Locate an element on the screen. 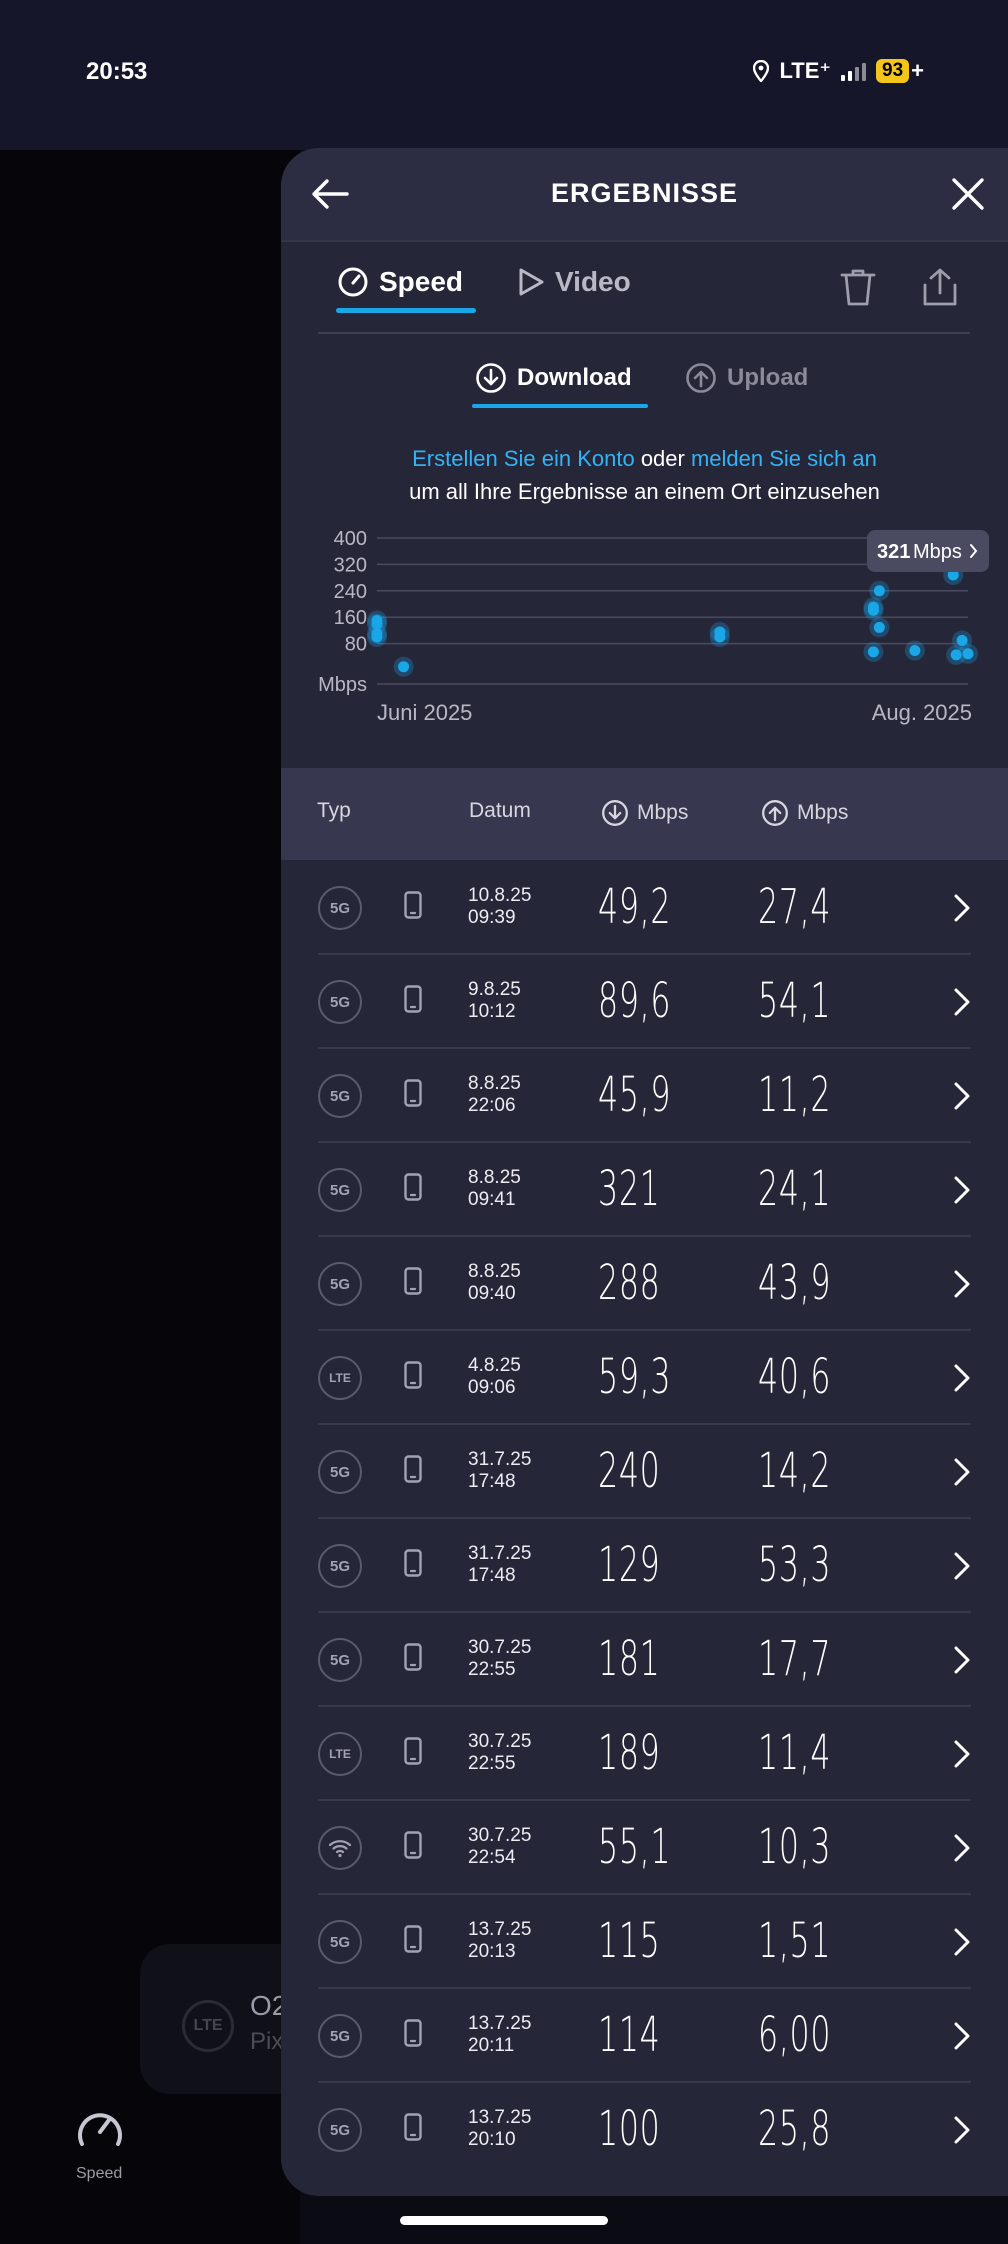  charging-icon: + is located at coordinates (917, 70).